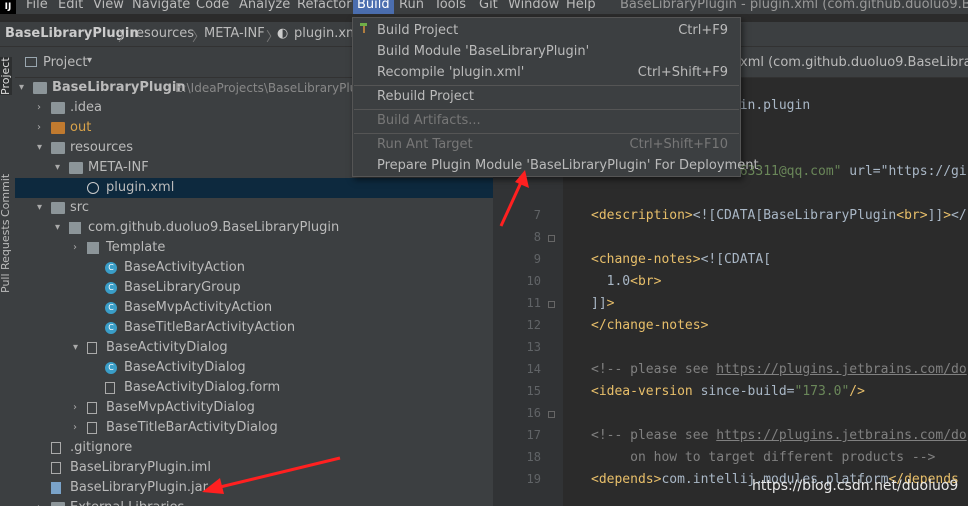 The image size is (968, 506). What do you see at coordinates (546, 72) in the screenshot?
I see `menu-item-recompile: Recompile 'plugin.xml' Ctrl+Shift+F9` at bounding box center [546, 72].